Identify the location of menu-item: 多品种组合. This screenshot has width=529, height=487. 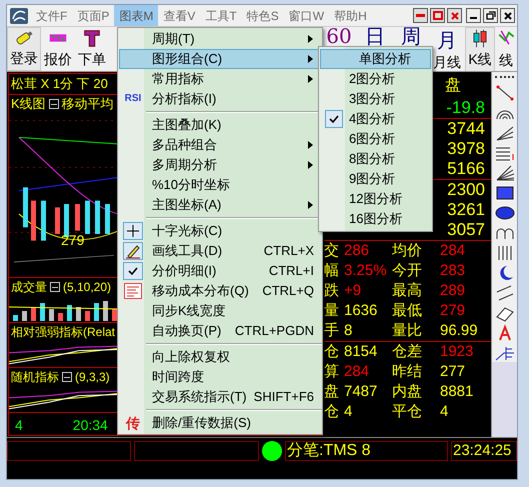
(220, 145).